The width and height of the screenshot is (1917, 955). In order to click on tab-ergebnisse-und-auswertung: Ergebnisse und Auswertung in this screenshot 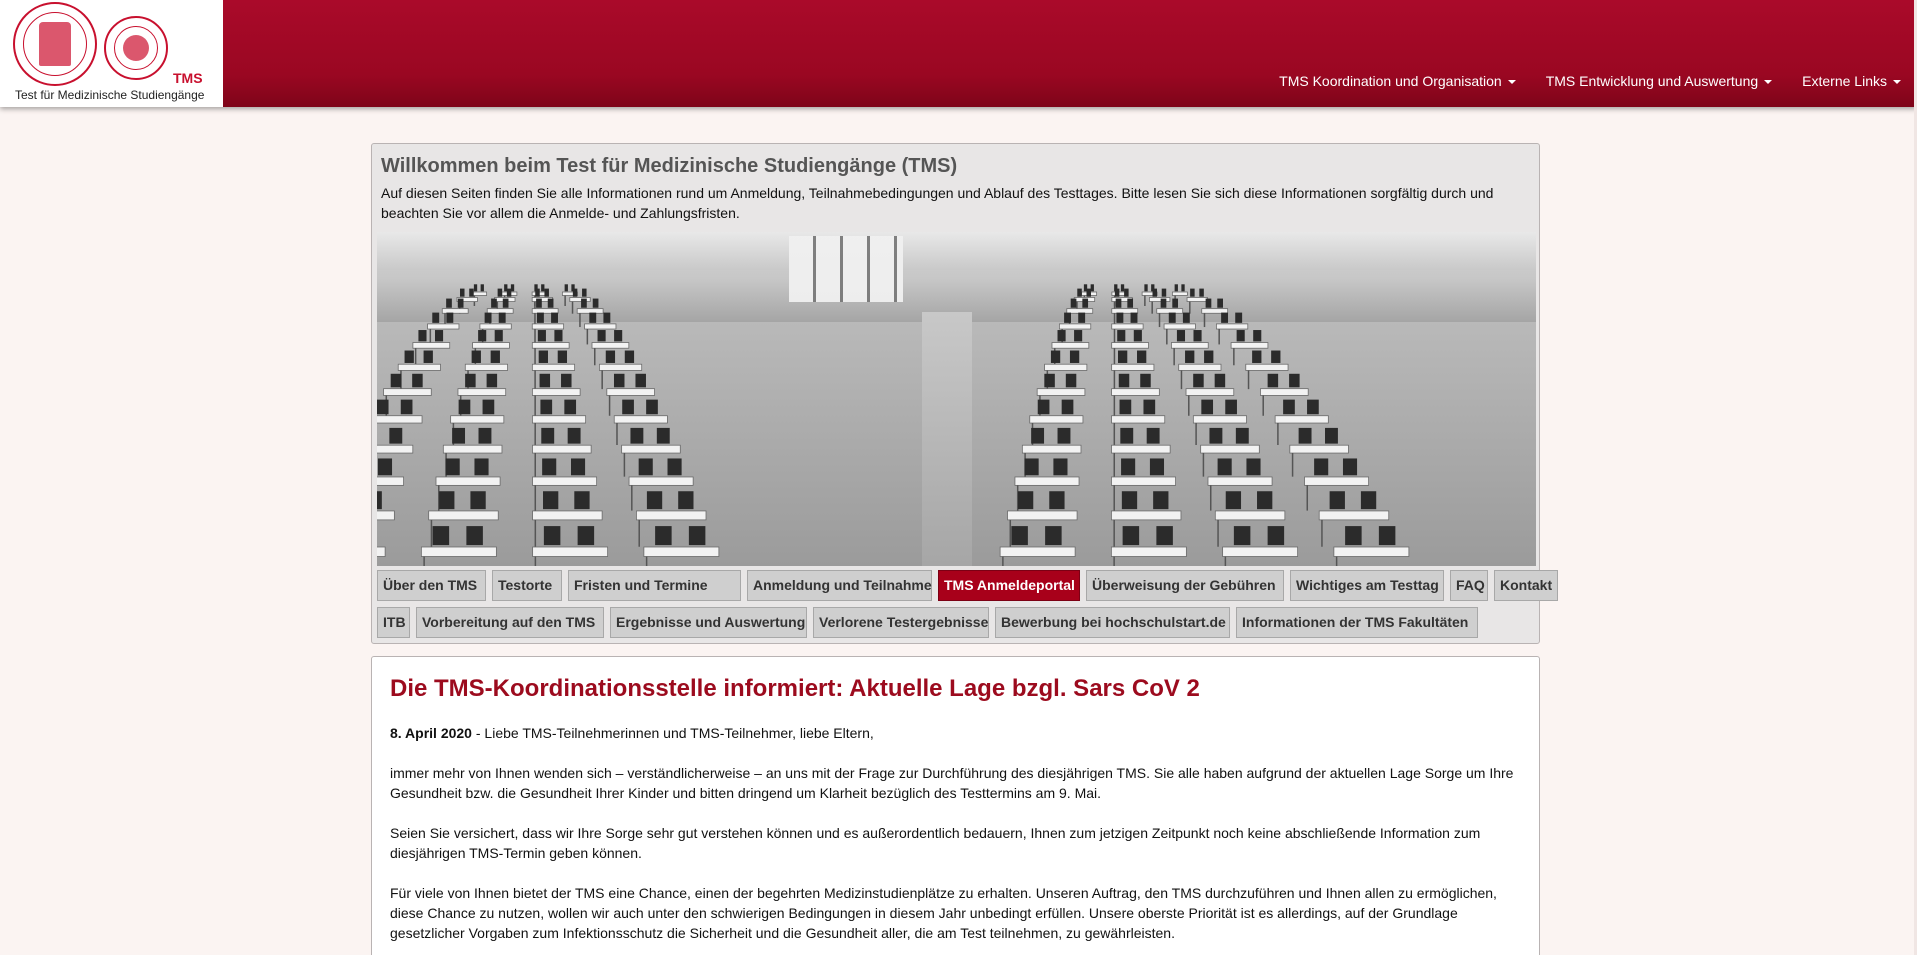, I will do `click(708, 622)`.